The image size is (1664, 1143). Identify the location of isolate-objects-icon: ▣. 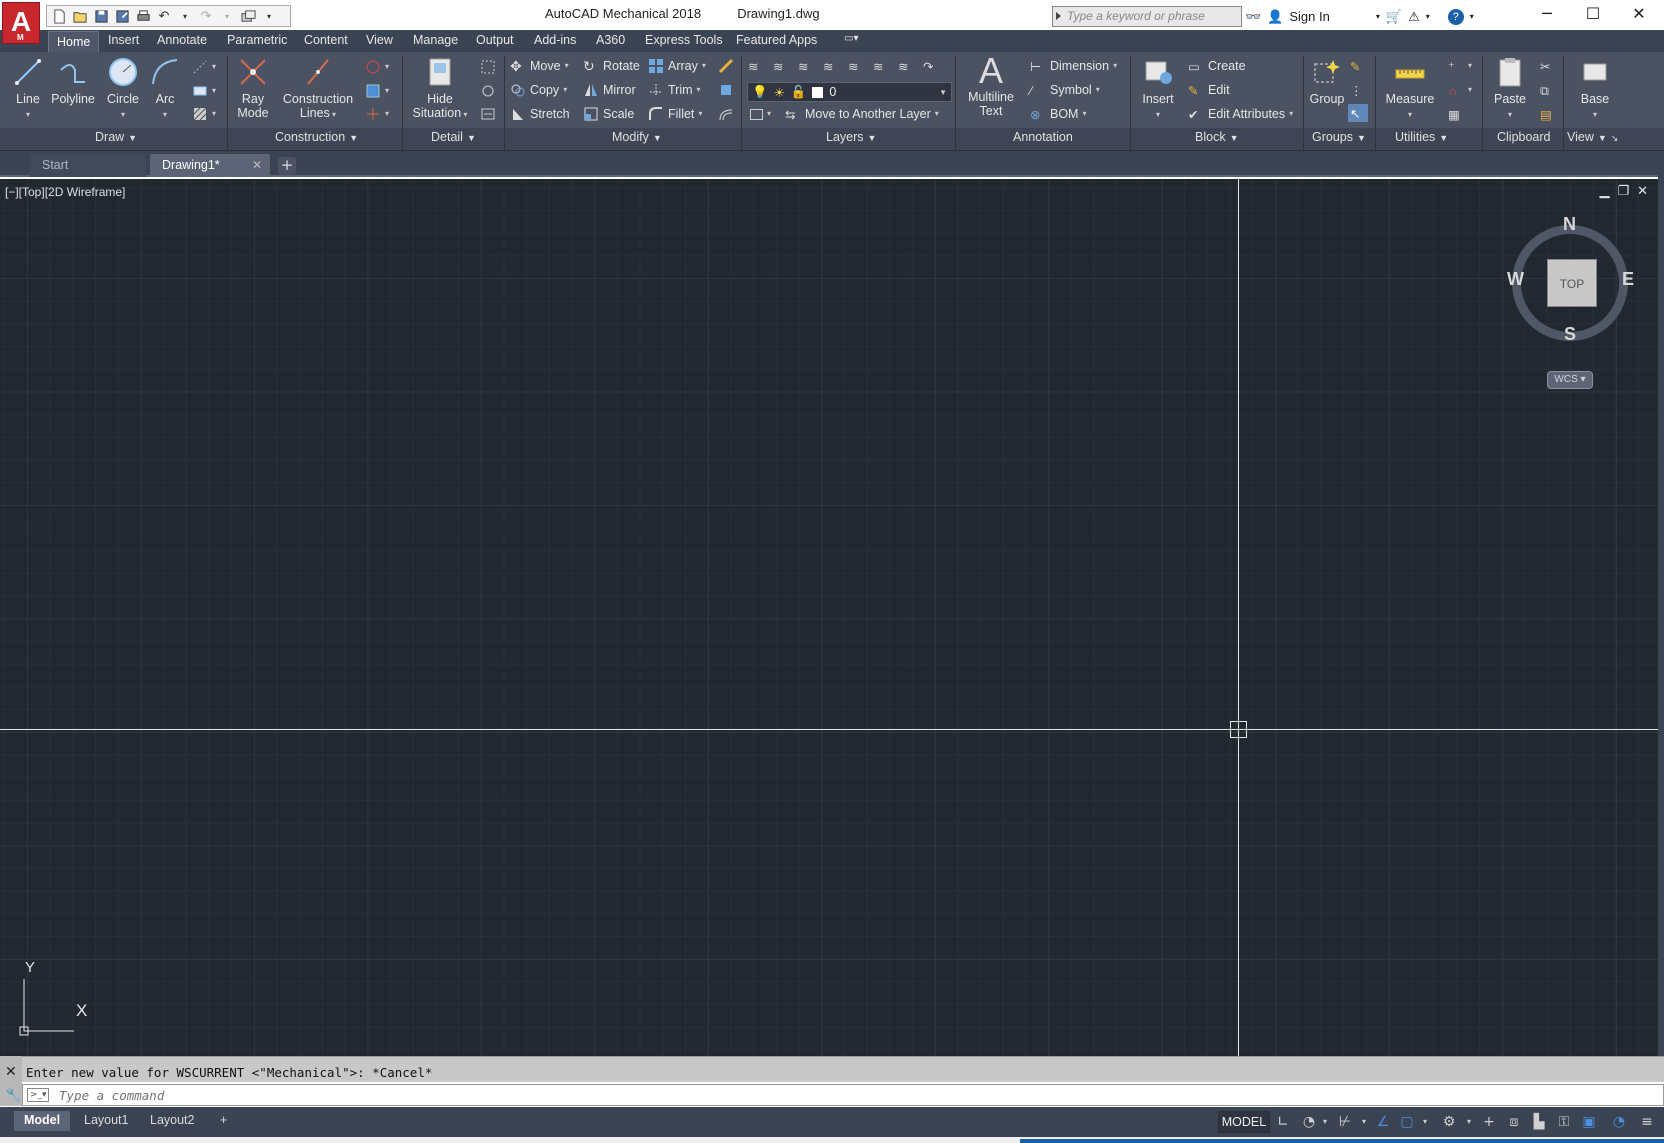
(1589, 1122).